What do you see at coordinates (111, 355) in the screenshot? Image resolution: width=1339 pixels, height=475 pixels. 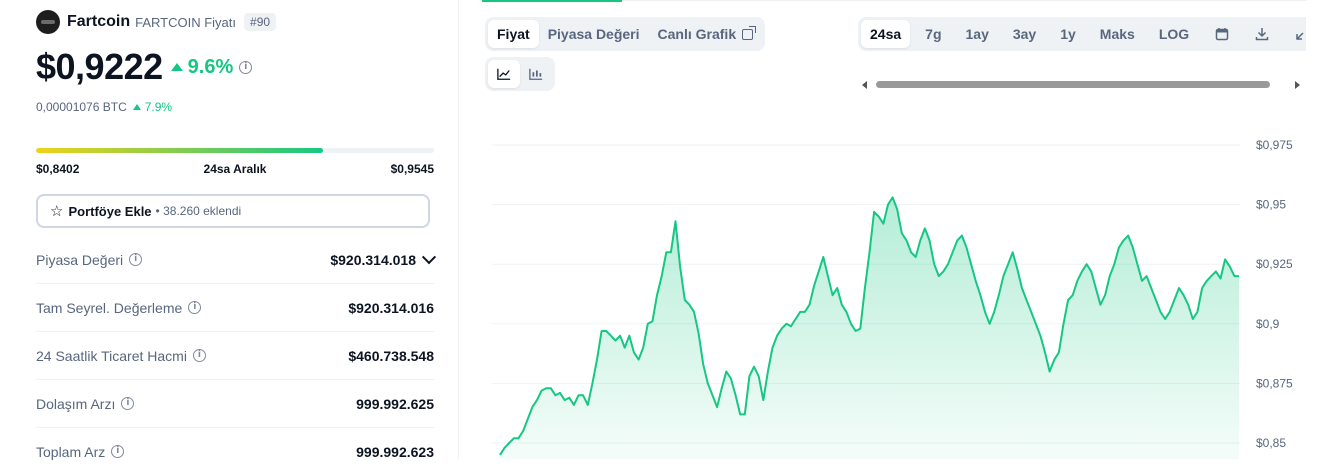 I see `stat-label: 24 Saatlik Ticaret Hacmi` at bounding box center [111, 355].